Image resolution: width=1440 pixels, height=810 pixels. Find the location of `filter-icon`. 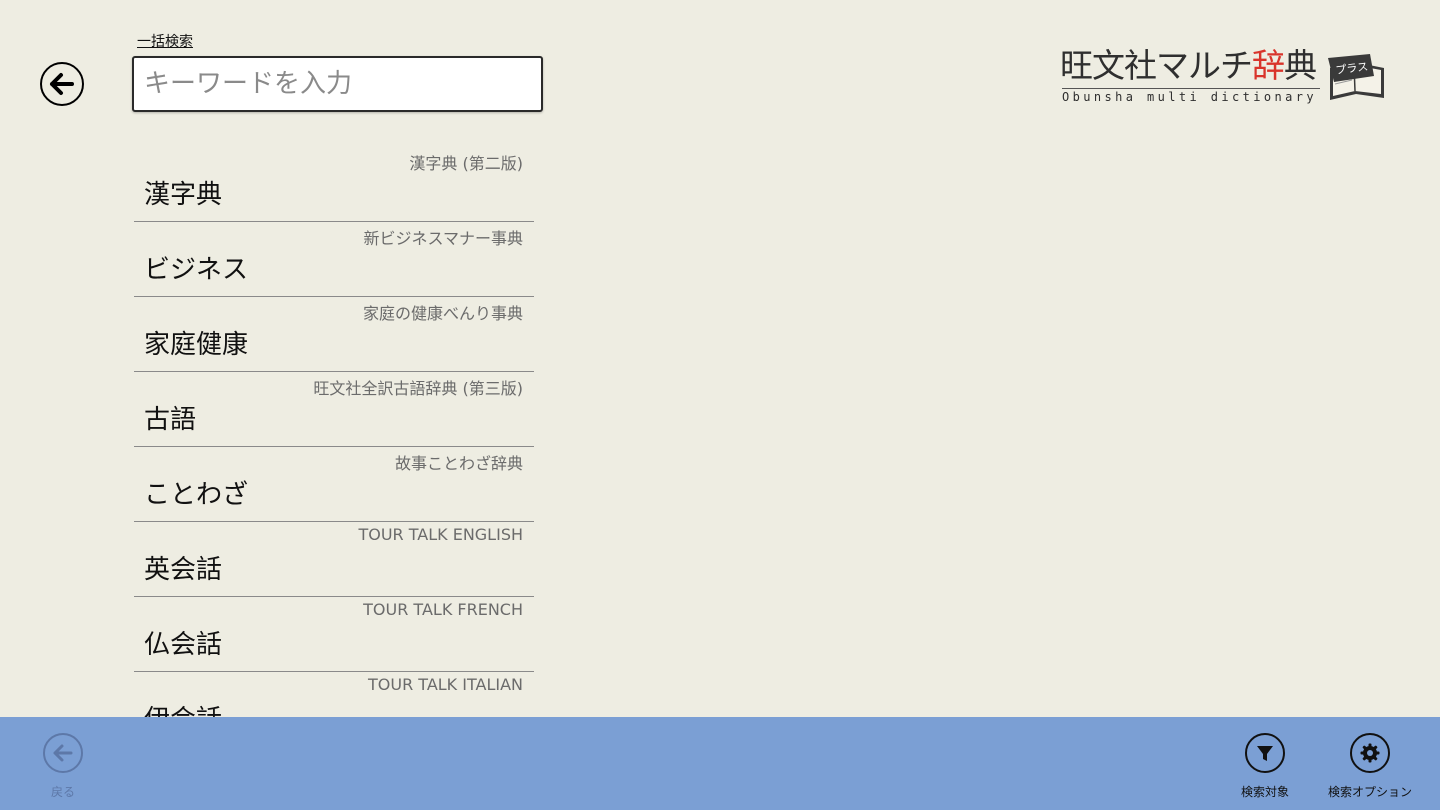

filter-icon is located at coordinates (1265, 753).